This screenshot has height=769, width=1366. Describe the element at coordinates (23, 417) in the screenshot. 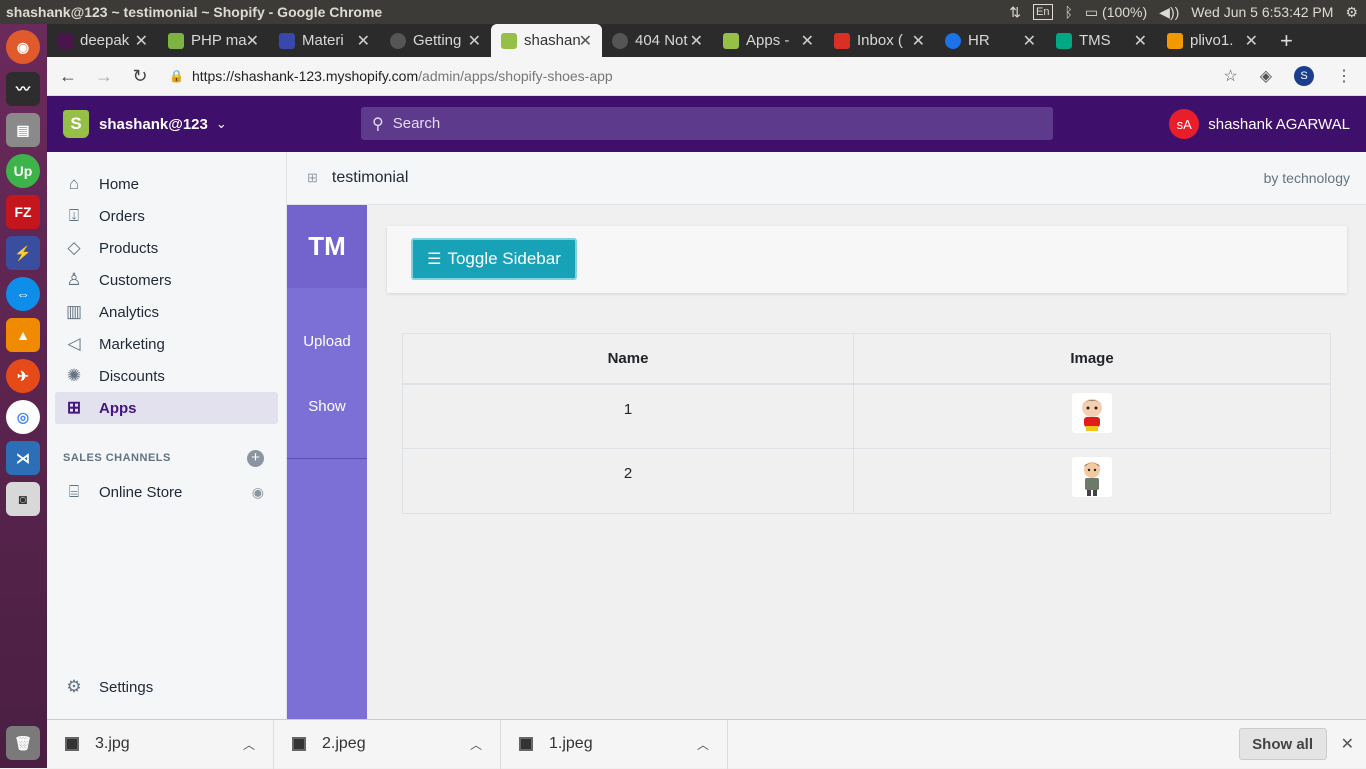

I see `chrome-icon: ◎` at that location.